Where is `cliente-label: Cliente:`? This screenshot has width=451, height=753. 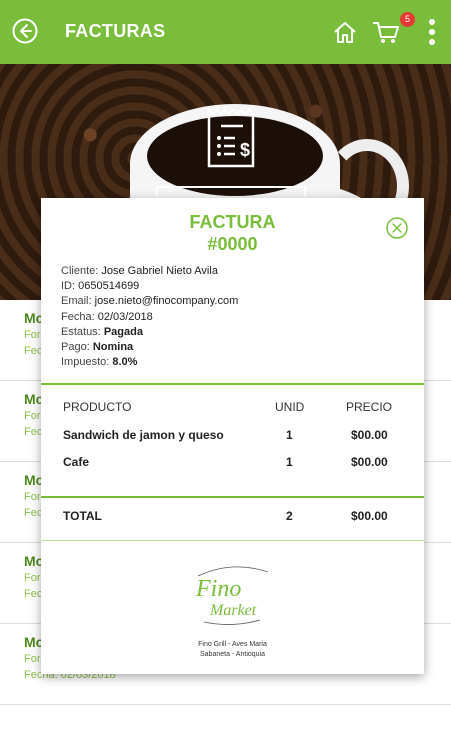
cliente-label: Cliente: is located at coordinates (80, 271).